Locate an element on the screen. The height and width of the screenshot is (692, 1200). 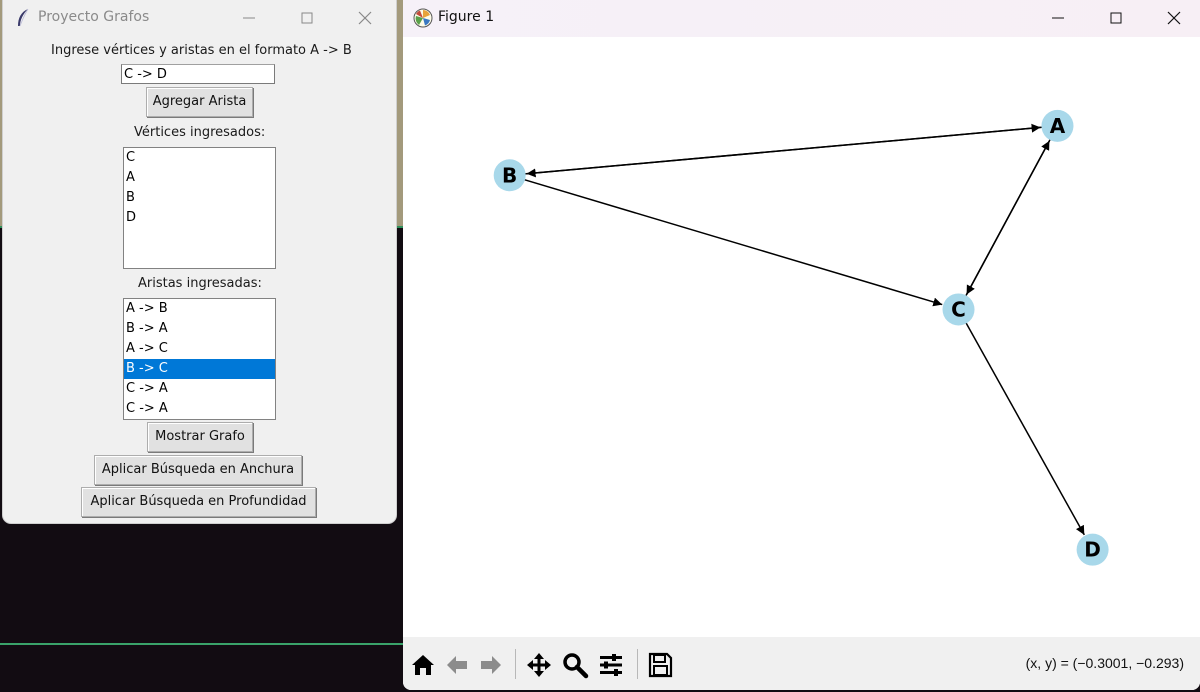
list-item: A -> C is located at coordinates (199, 349).